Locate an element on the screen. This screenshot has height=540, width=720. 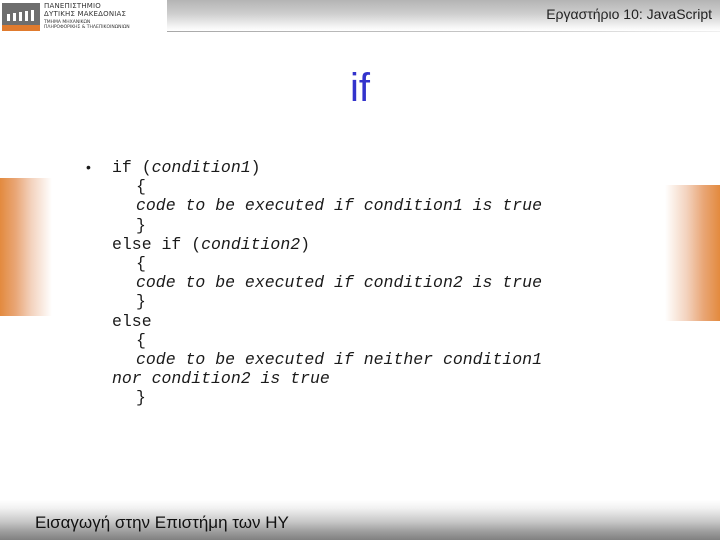
code-keyword: else if ( is located at coordinates (157, 244).